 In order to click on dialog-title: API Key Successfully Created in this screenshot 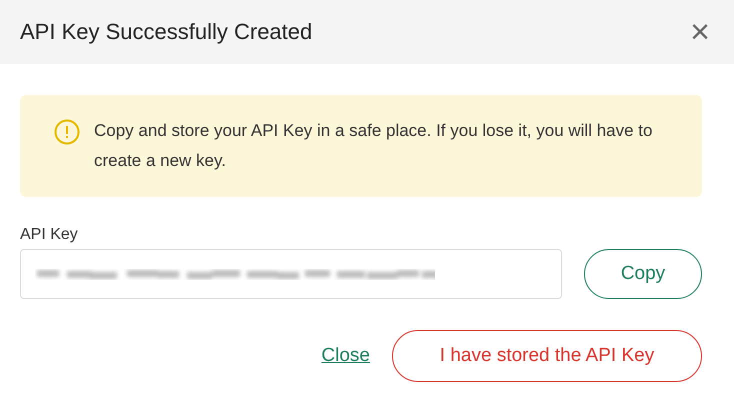, I will do `click(166, 32)`.